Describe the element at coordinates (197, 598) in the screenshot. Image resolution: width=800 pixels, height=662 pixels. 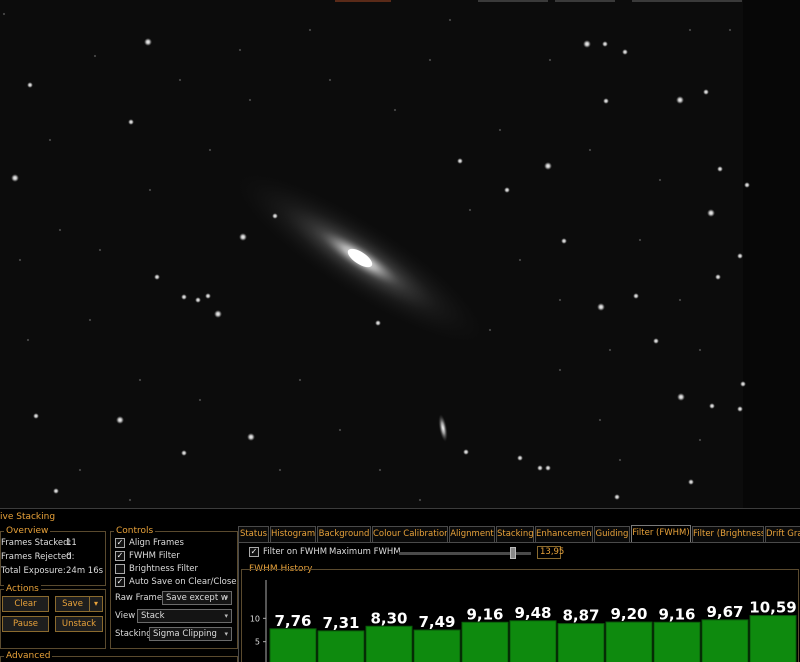
I see `raw-frames-select: Save except w ▾` at that location.